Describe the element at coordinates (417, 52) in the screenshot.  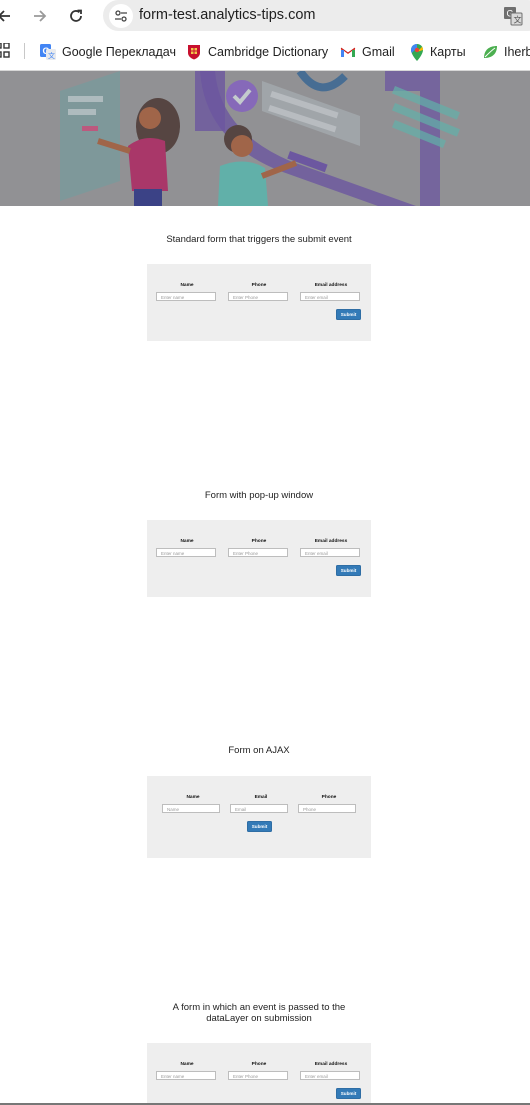
I see `maps-pin-icon` at that location.